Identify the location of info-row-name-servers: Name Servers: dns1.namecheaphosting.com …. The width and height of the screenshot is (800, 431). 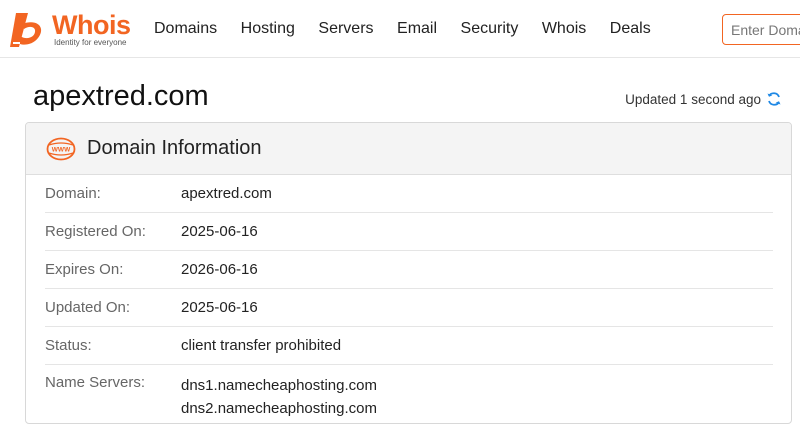
(409, 392).